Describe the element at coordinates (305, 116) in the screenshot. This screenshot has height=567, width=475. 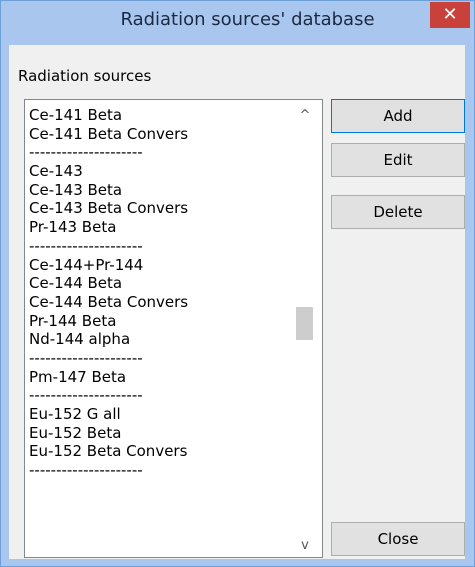
I see `scroll-up-icon: ^` at that location.